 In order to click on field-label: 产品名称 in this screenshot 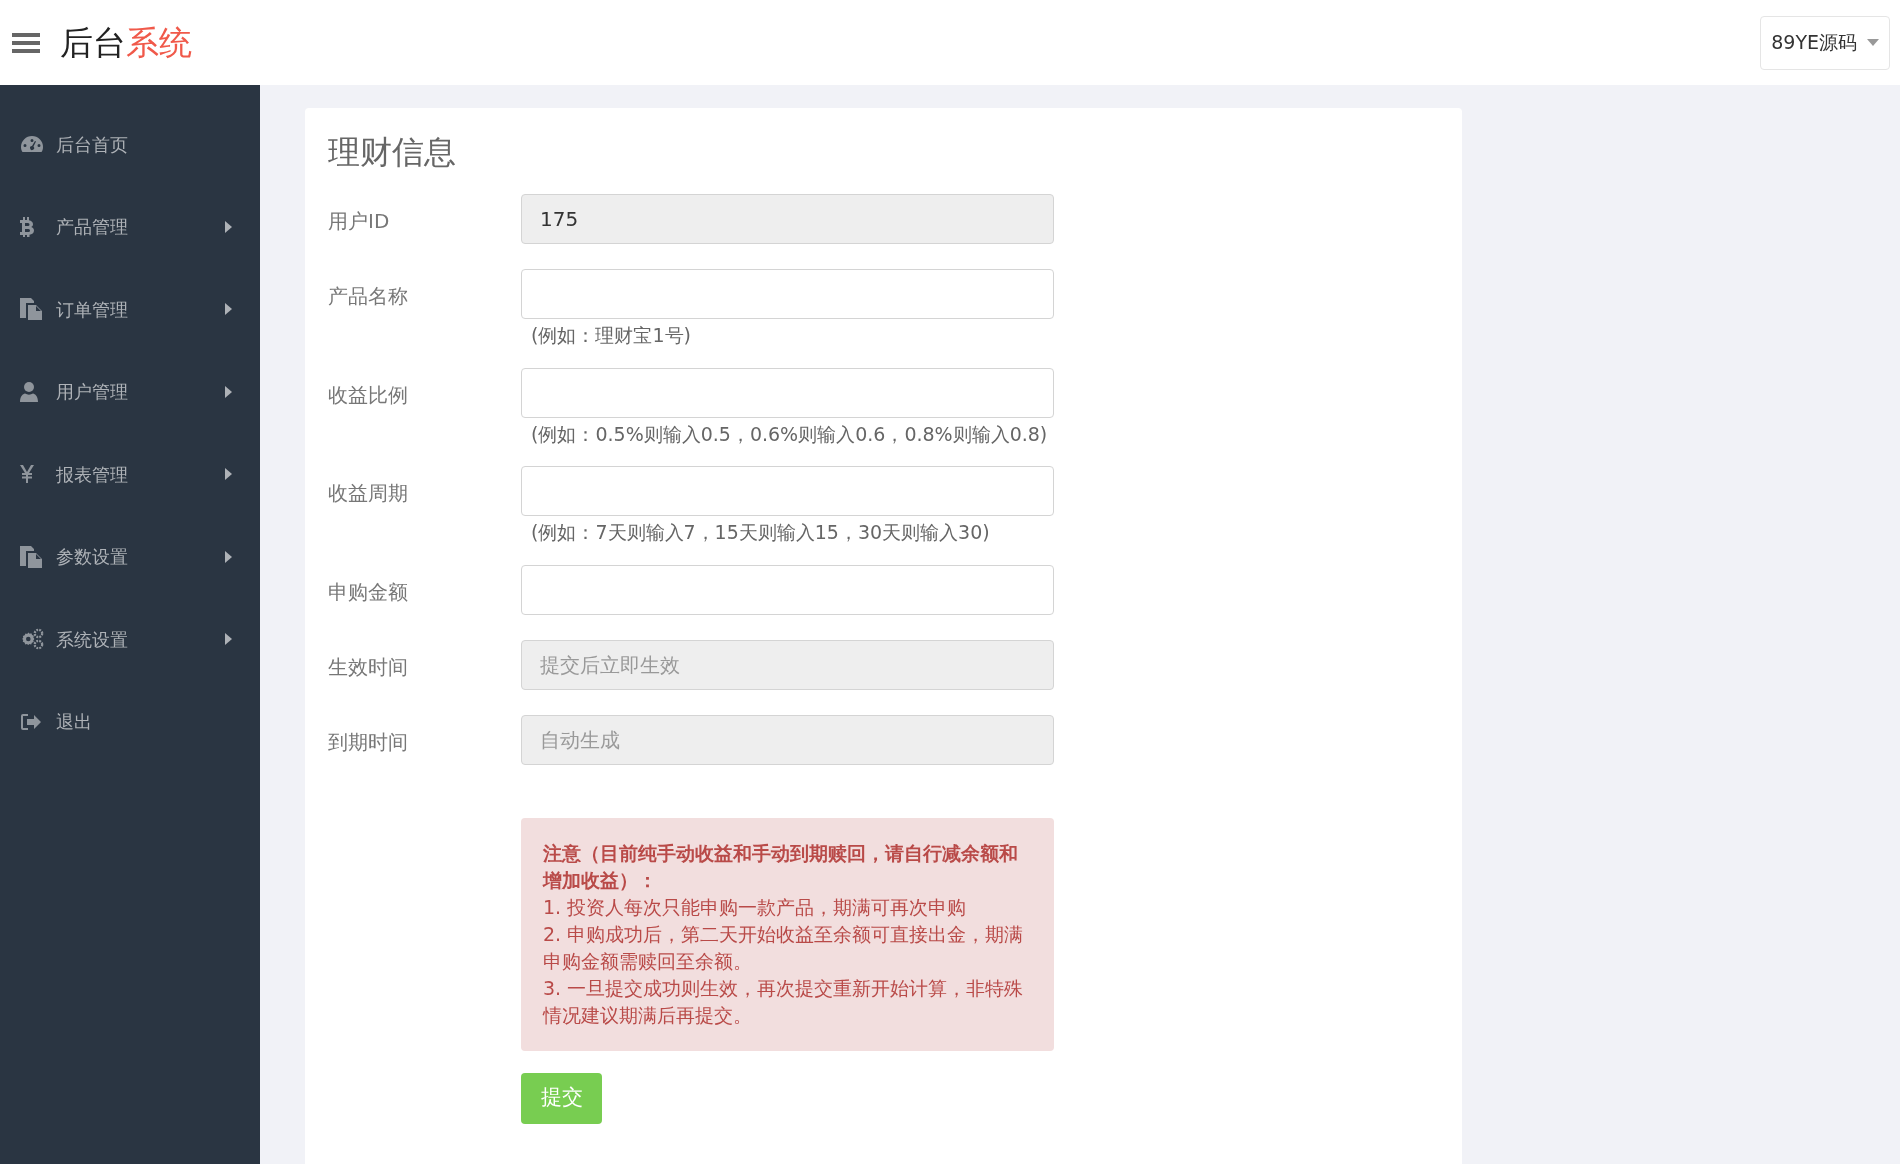, I will do `click(368, 296)`.